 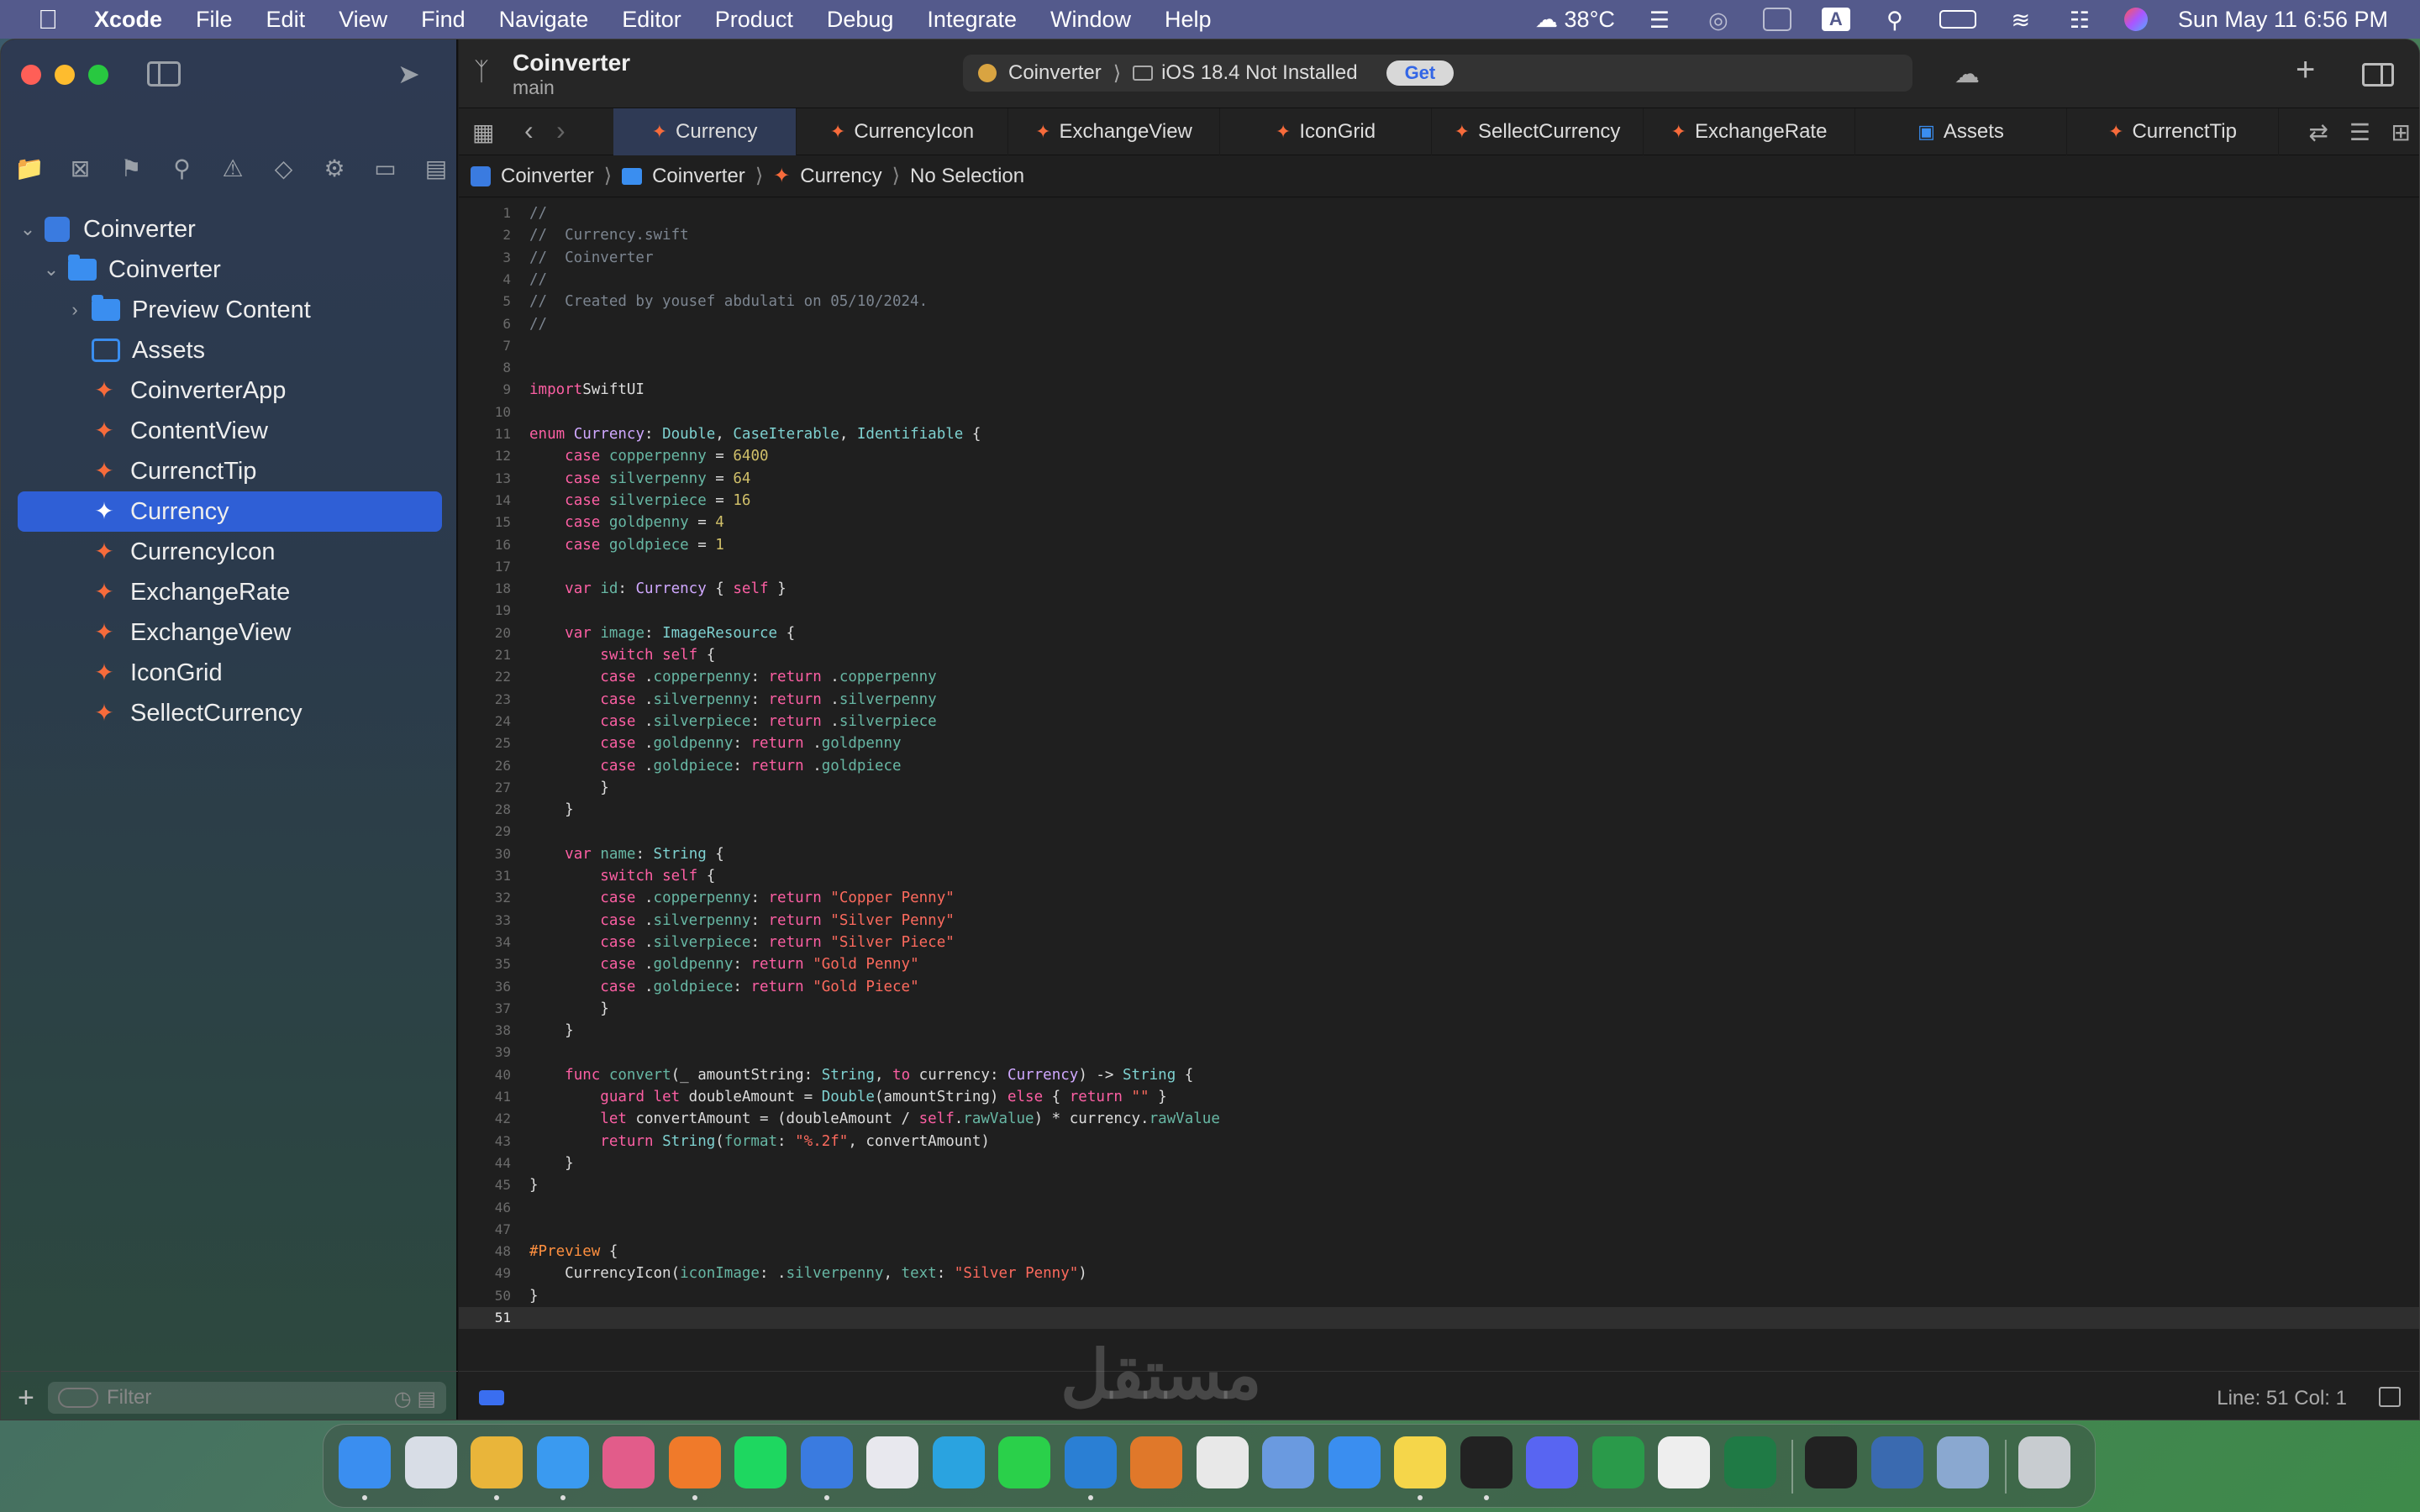 What do you see at coordinates (214, 20) in the screenshot?
I see `menu-file: File` at bounding box center [214, 20].